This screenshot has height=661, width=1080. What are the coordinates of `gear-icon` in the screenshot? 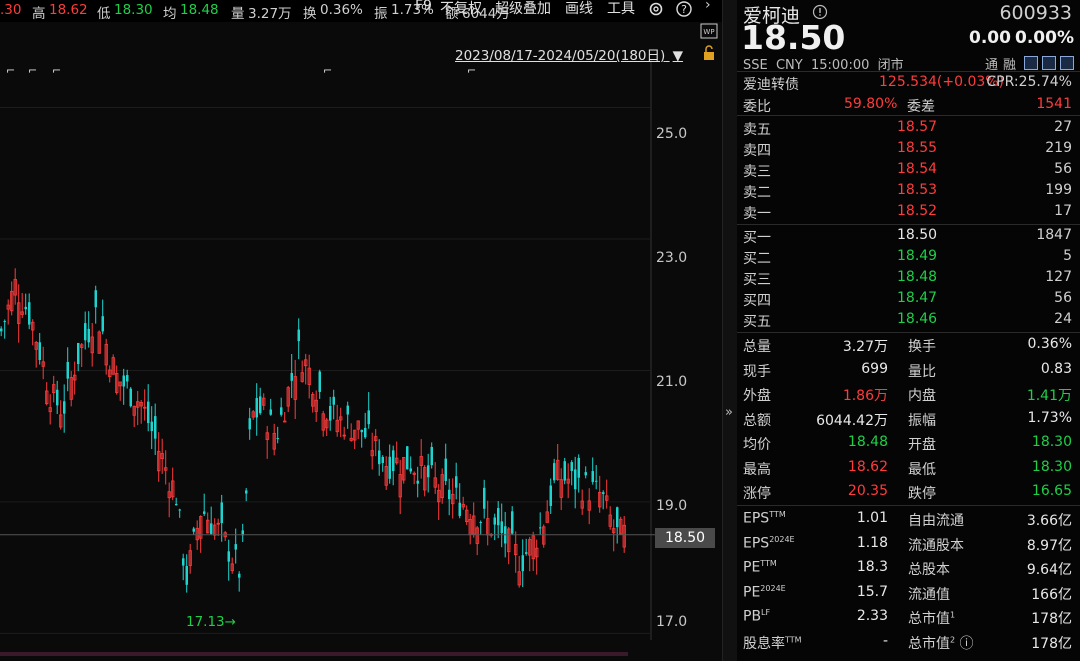 It's located at (656, 9).